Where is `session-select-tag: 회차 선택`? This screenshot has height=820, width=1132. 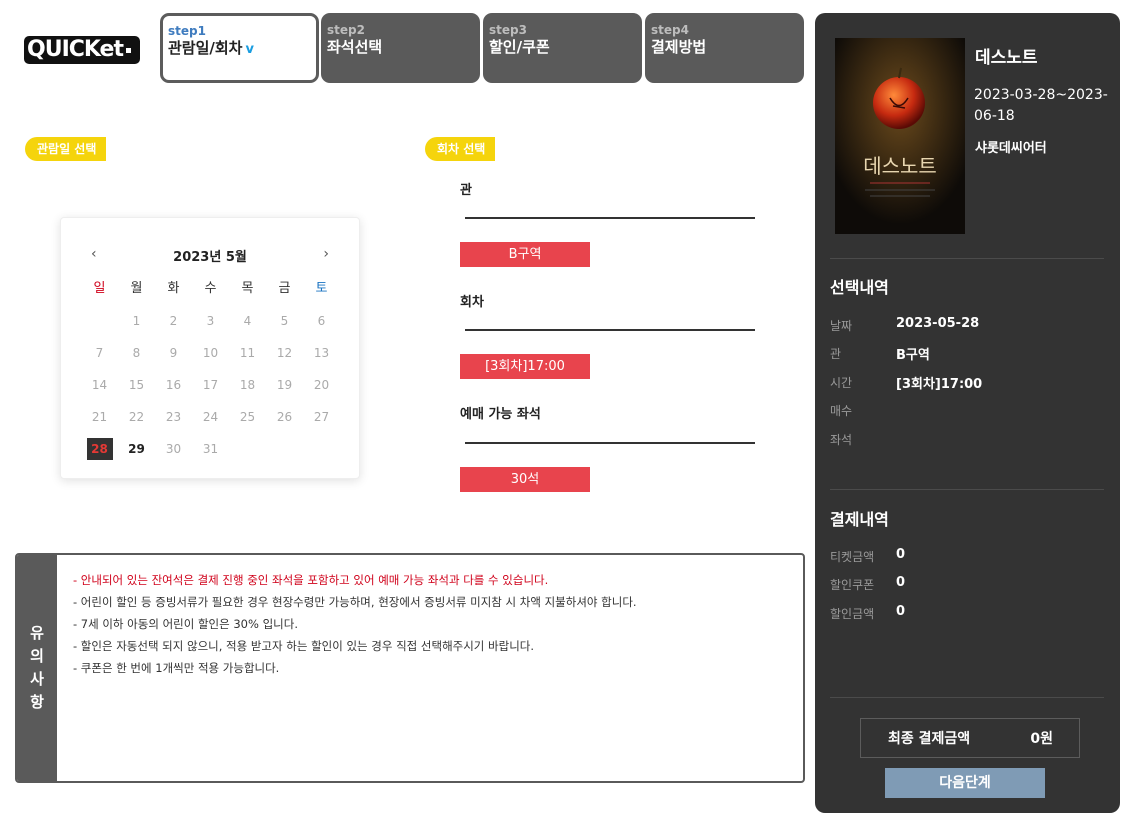 session-select-tag: 회차 선택 is located at coordinates (460, 149).